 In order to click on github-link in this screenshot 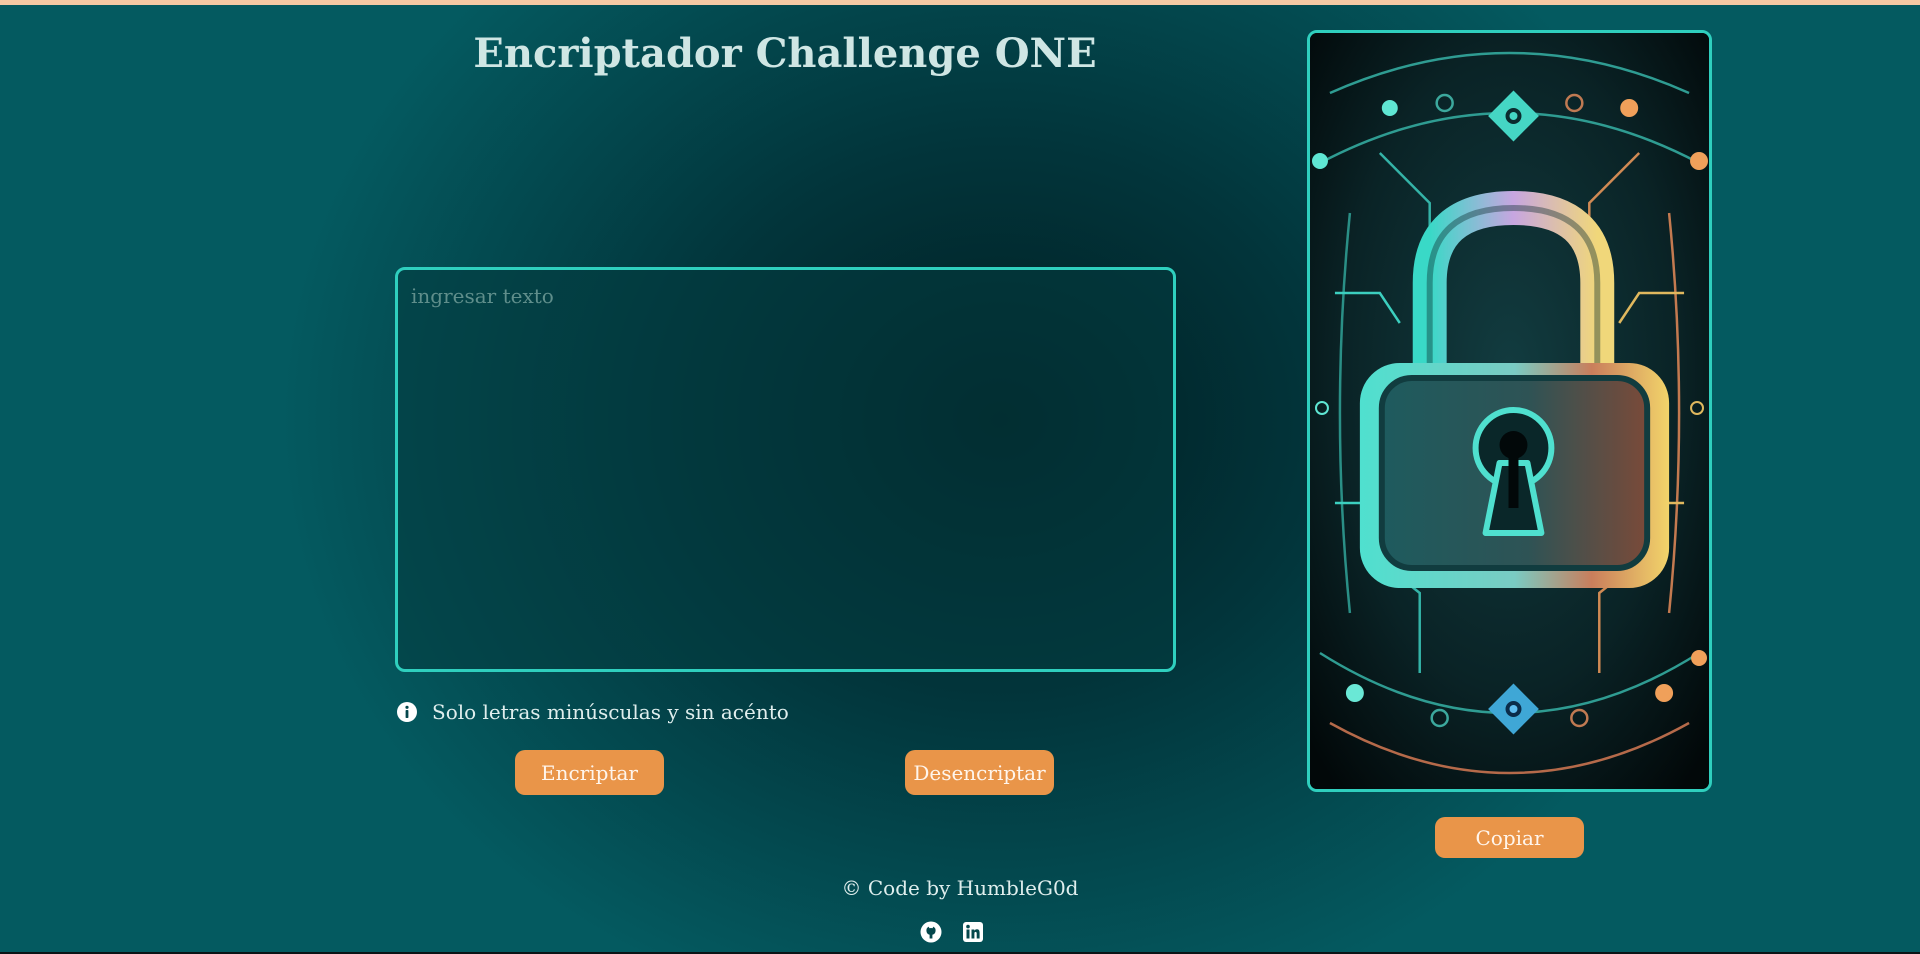, I will do `click(931, 932)`.